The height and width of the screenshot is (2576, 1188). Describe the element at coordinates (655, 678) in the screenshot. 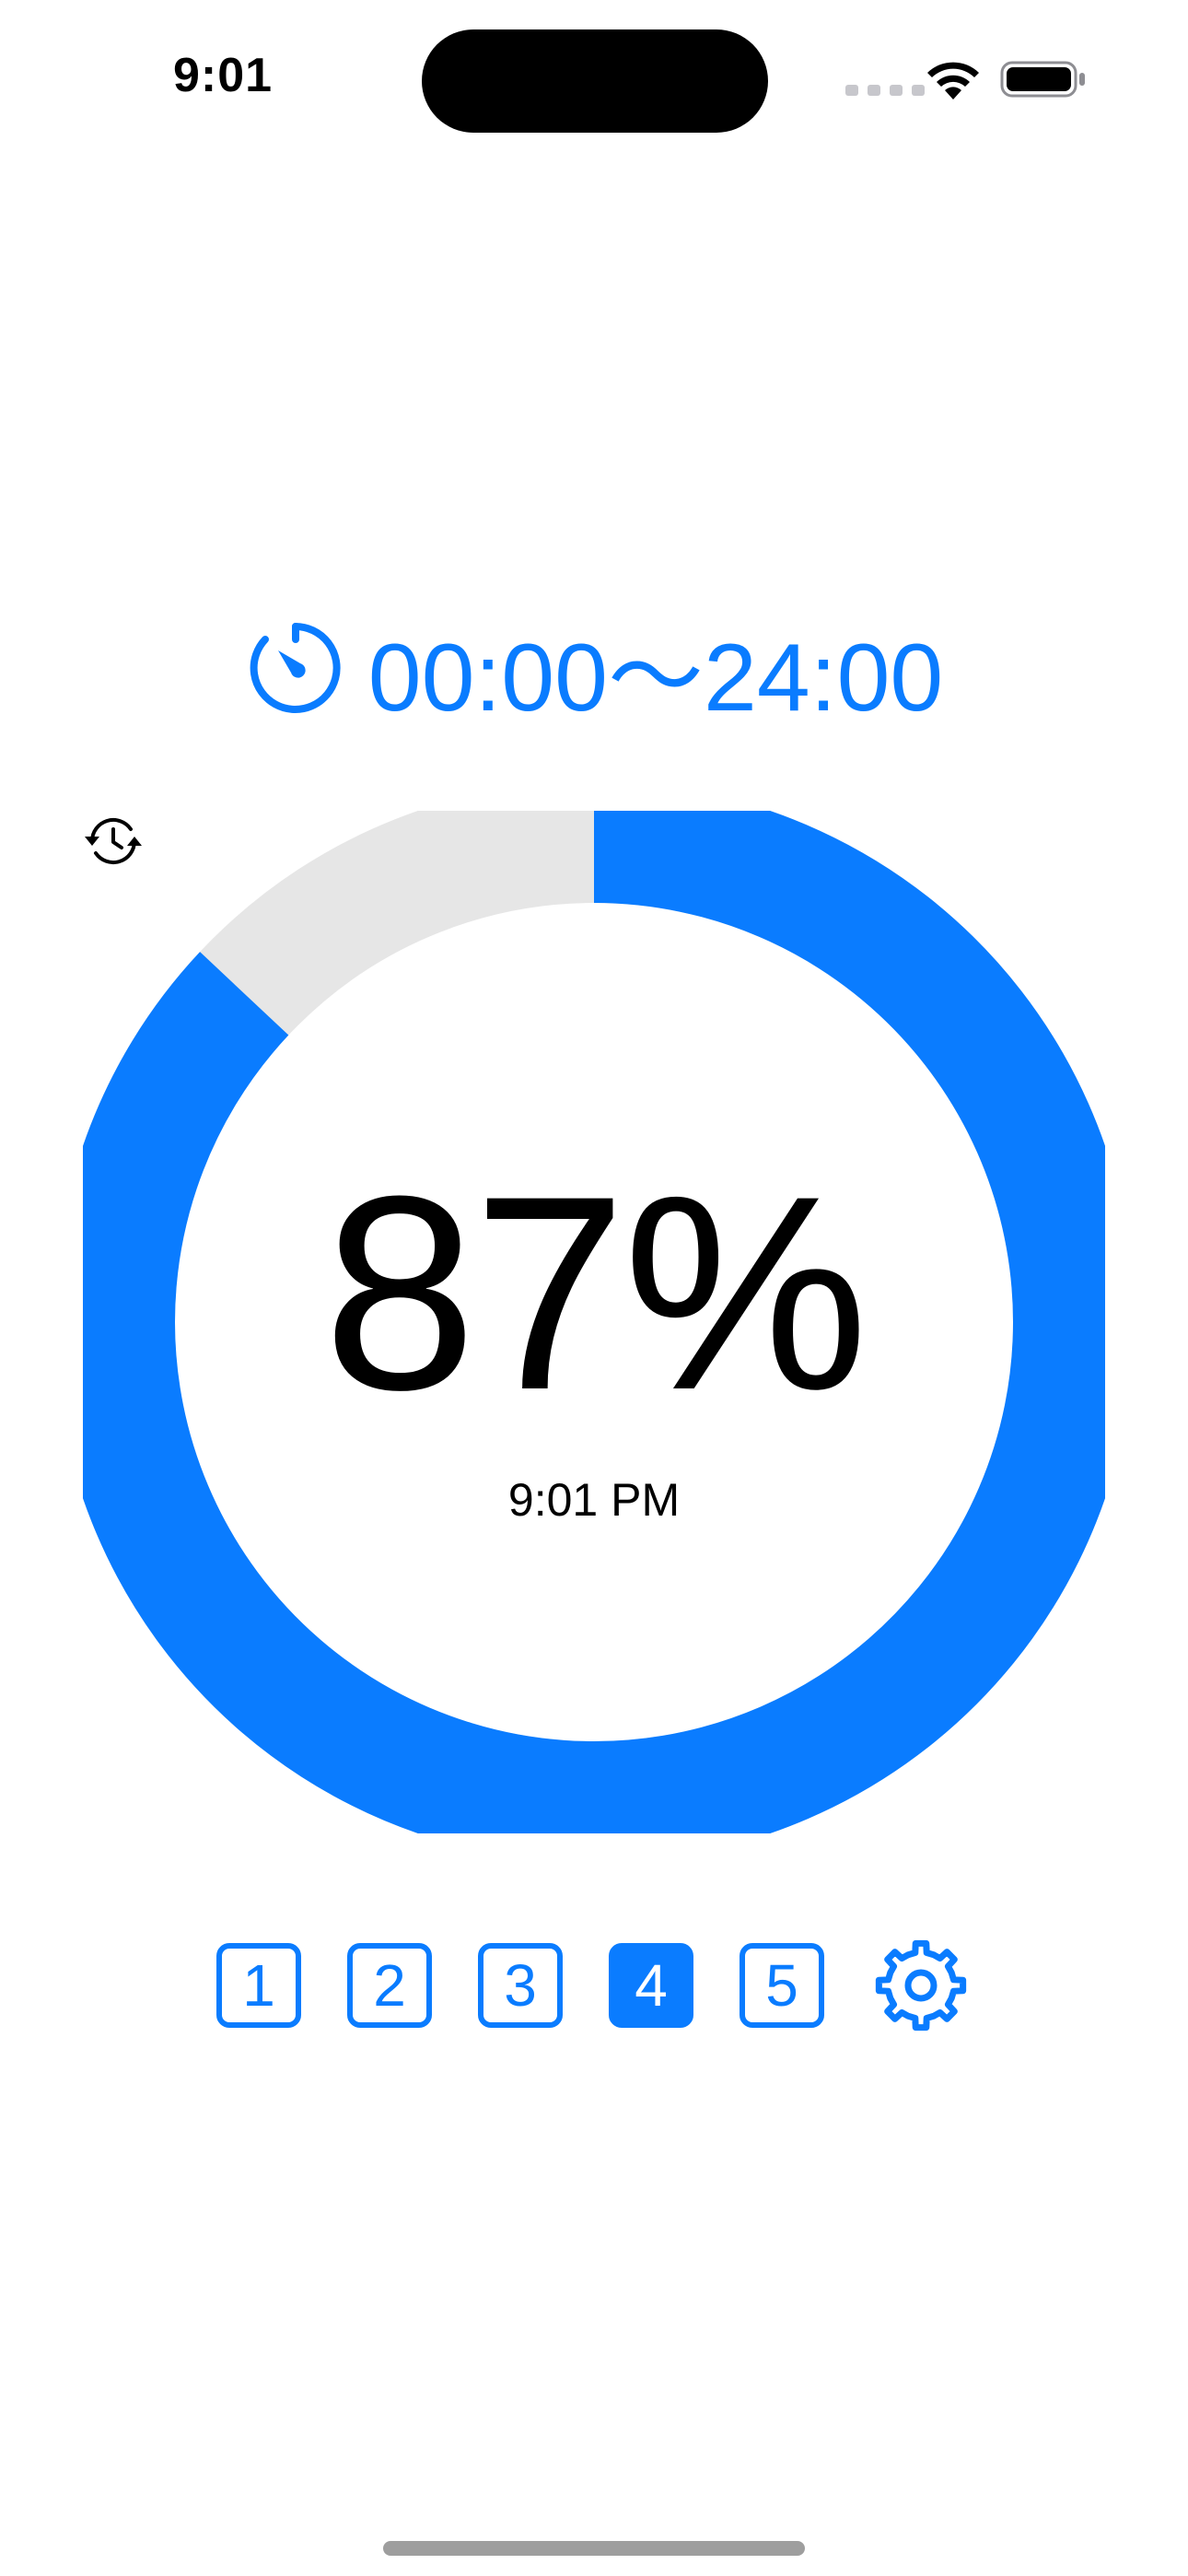

I see `time-range-text: 00:00～24:00` at that location.